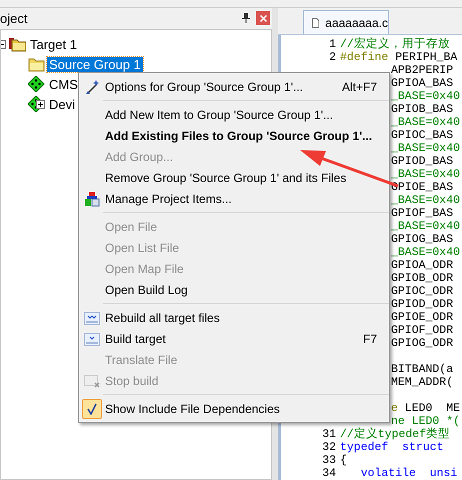  What do you see at coordinates (395, 44) in the screenshot?
I see `code-line: //宏定义，用于存放` at bounding box center [395, 44].